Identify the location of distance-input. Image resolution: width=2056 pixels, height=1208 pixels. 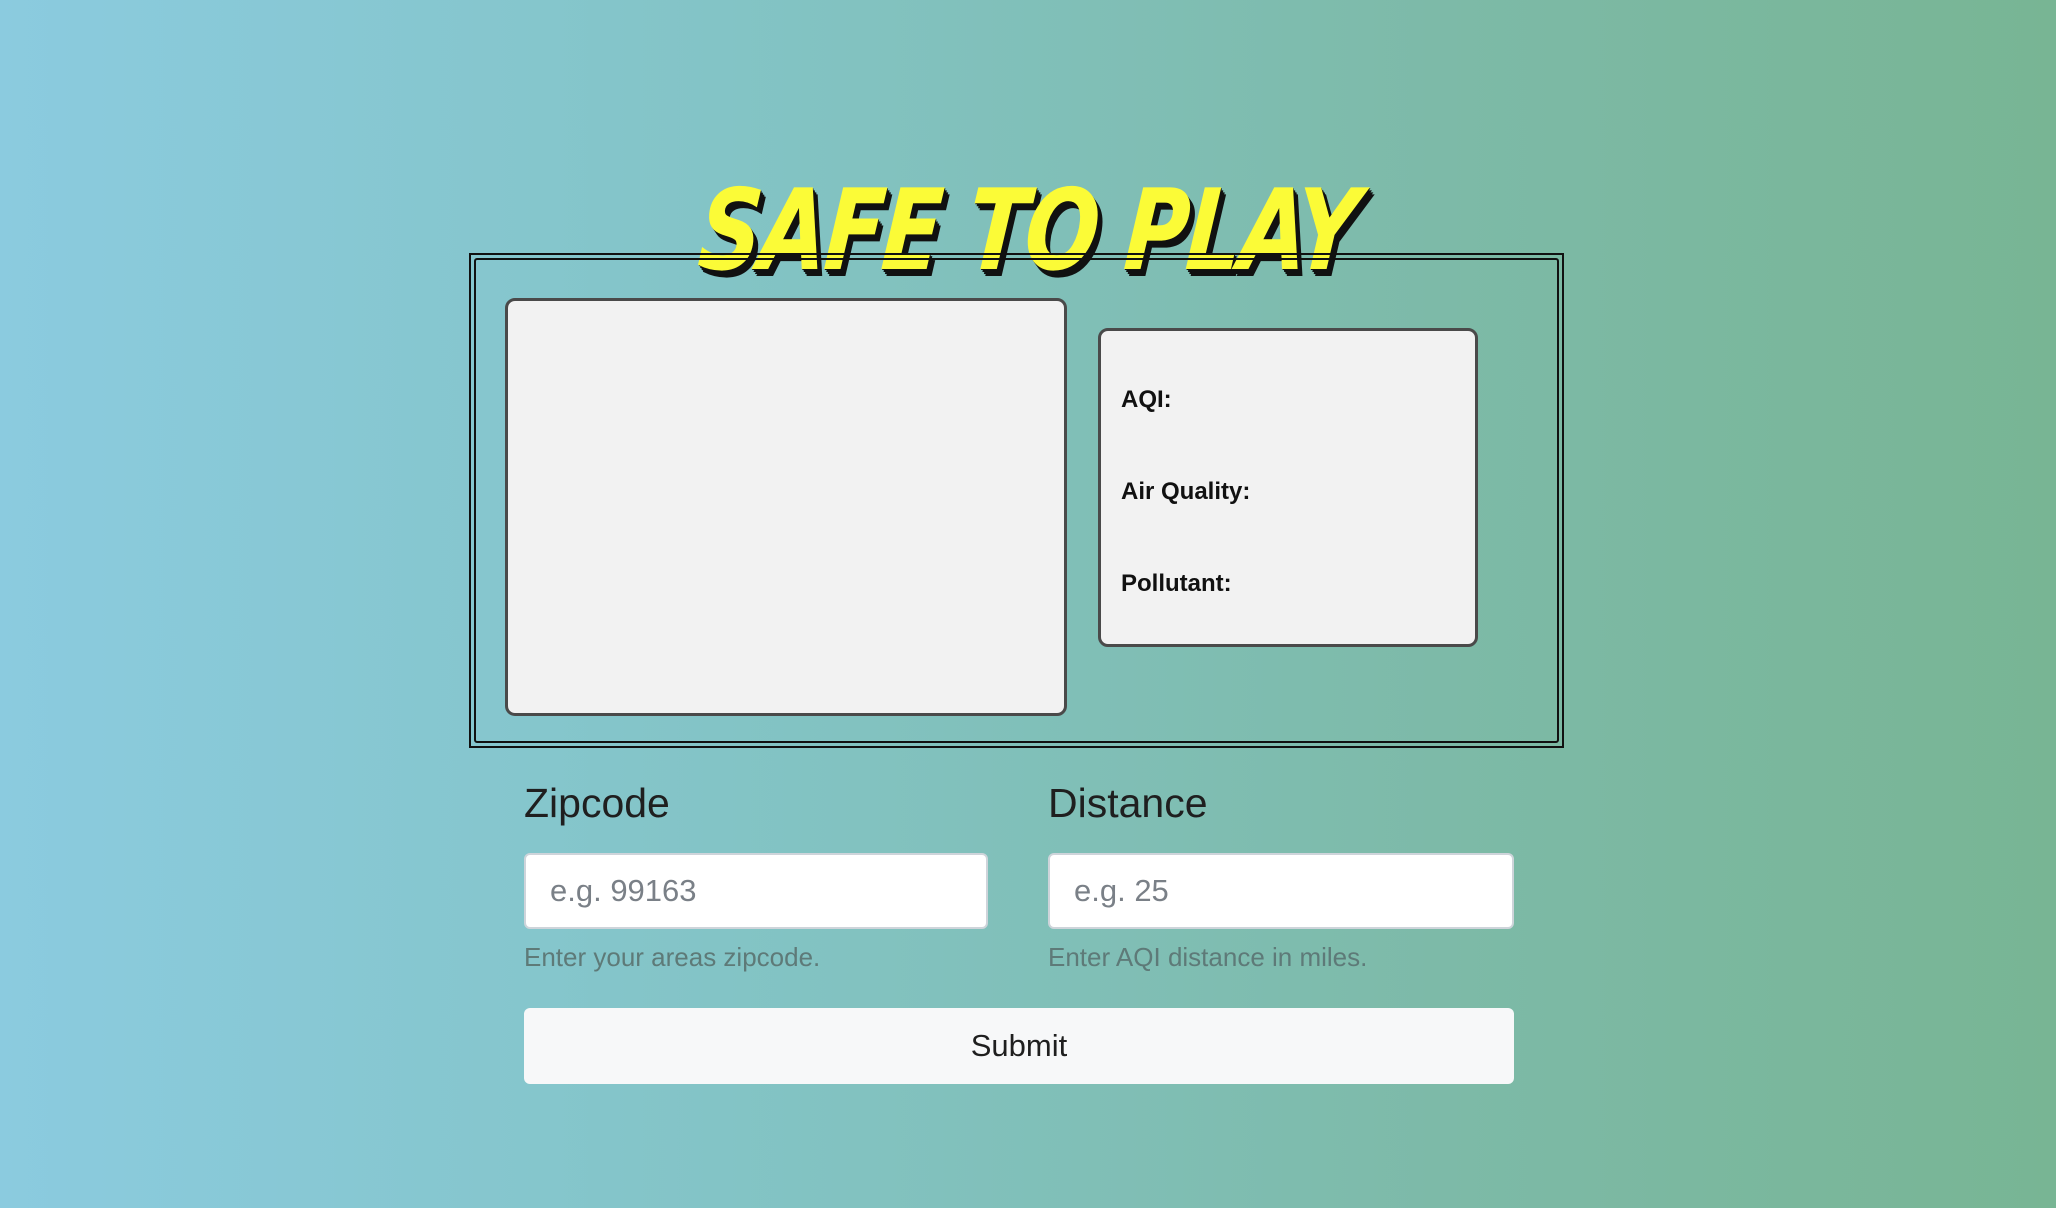
(1281, 891).